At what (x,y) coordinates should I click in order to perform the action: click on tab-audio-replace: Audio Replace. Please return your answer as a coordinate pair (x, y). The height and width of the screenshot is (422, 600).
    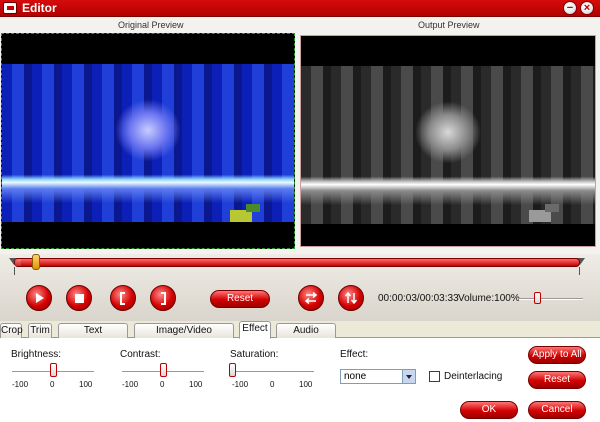
    Looking at the image, I should click on (306, 336).